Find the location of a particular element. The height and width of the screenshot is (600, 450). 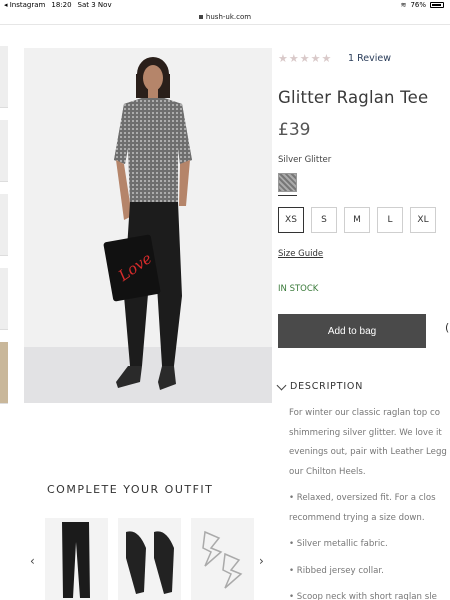

thumbnail-strip is located at coordinates (4, 226).